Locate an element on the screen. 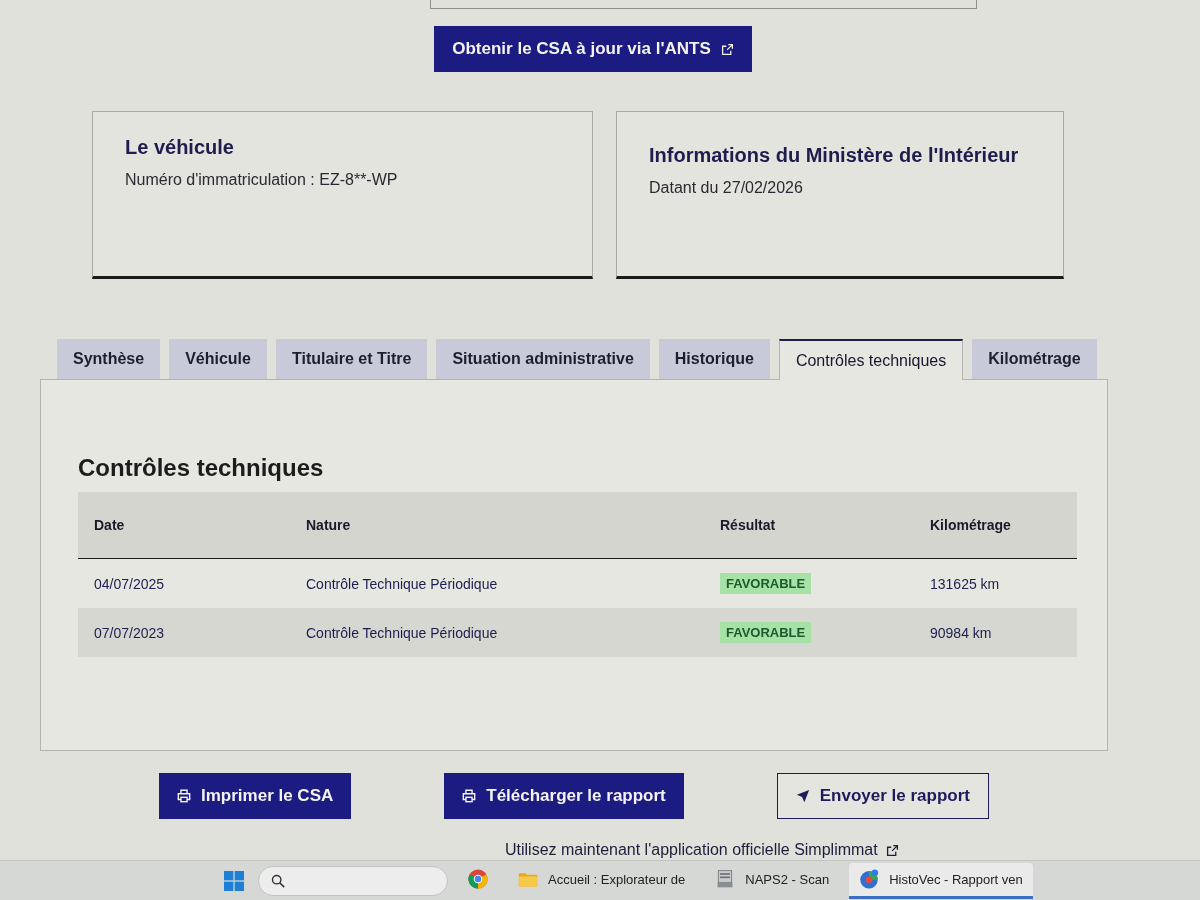 This screenshot has height=900, width=1200. table-cell: 131625 km is located at coordinates (995, 583).